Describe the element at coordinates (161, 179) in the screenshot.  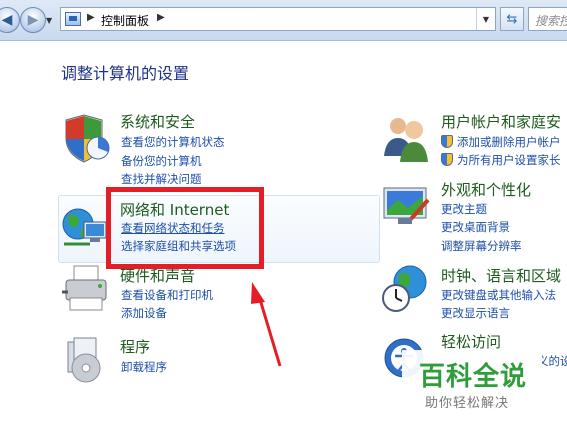
I see `link-troubleshoot: 查找并解决问题` at that location.